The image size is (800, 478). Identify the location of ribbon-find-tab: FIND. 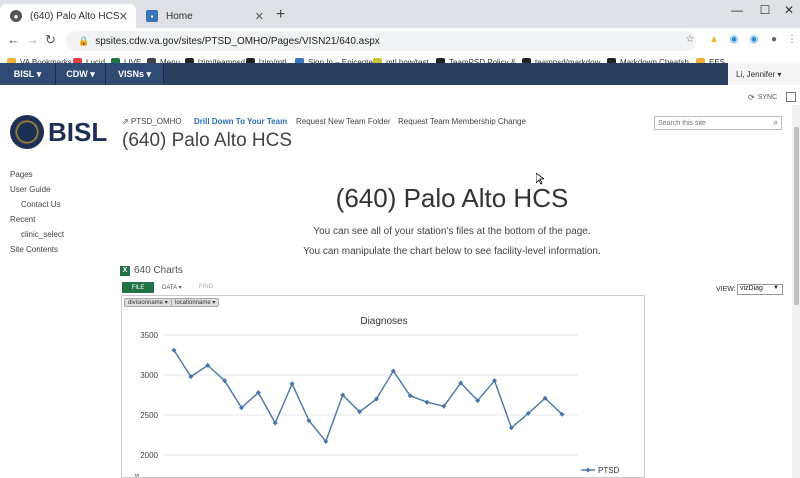
(206, 287).